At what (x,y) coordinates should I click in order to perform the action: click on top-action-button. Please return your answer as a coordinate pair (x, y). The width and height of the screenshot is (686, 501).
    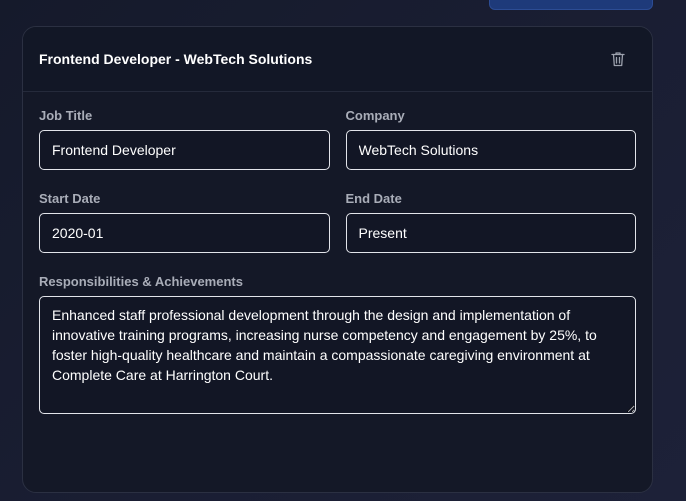
    Looking at the image, I should click on (571, 5).